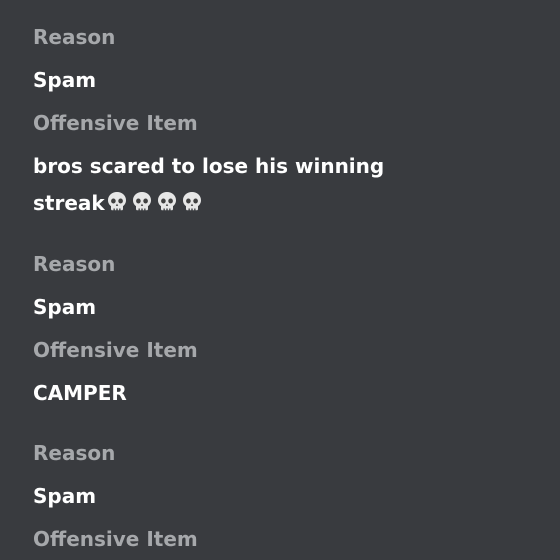  I want to click on offensive-item-line-1: bros scared to lose his winning, so click(209, 166).